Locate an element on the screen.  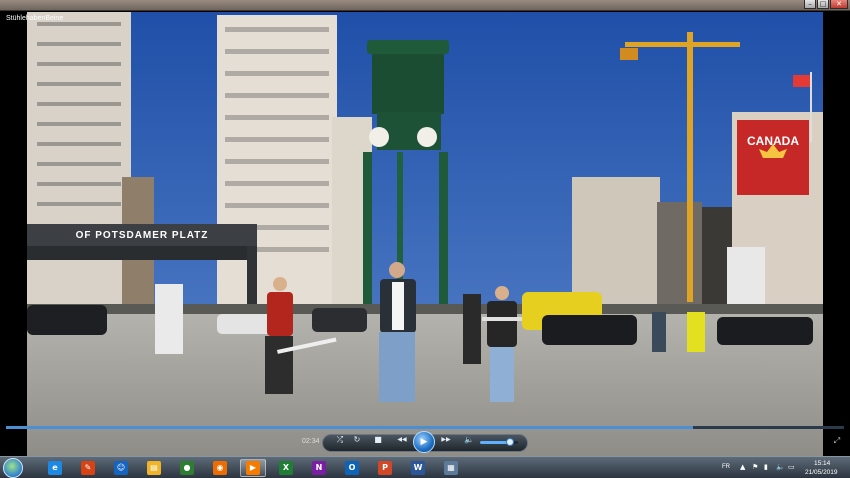
stop-icon: ■ is located at coordinates (378, 440).